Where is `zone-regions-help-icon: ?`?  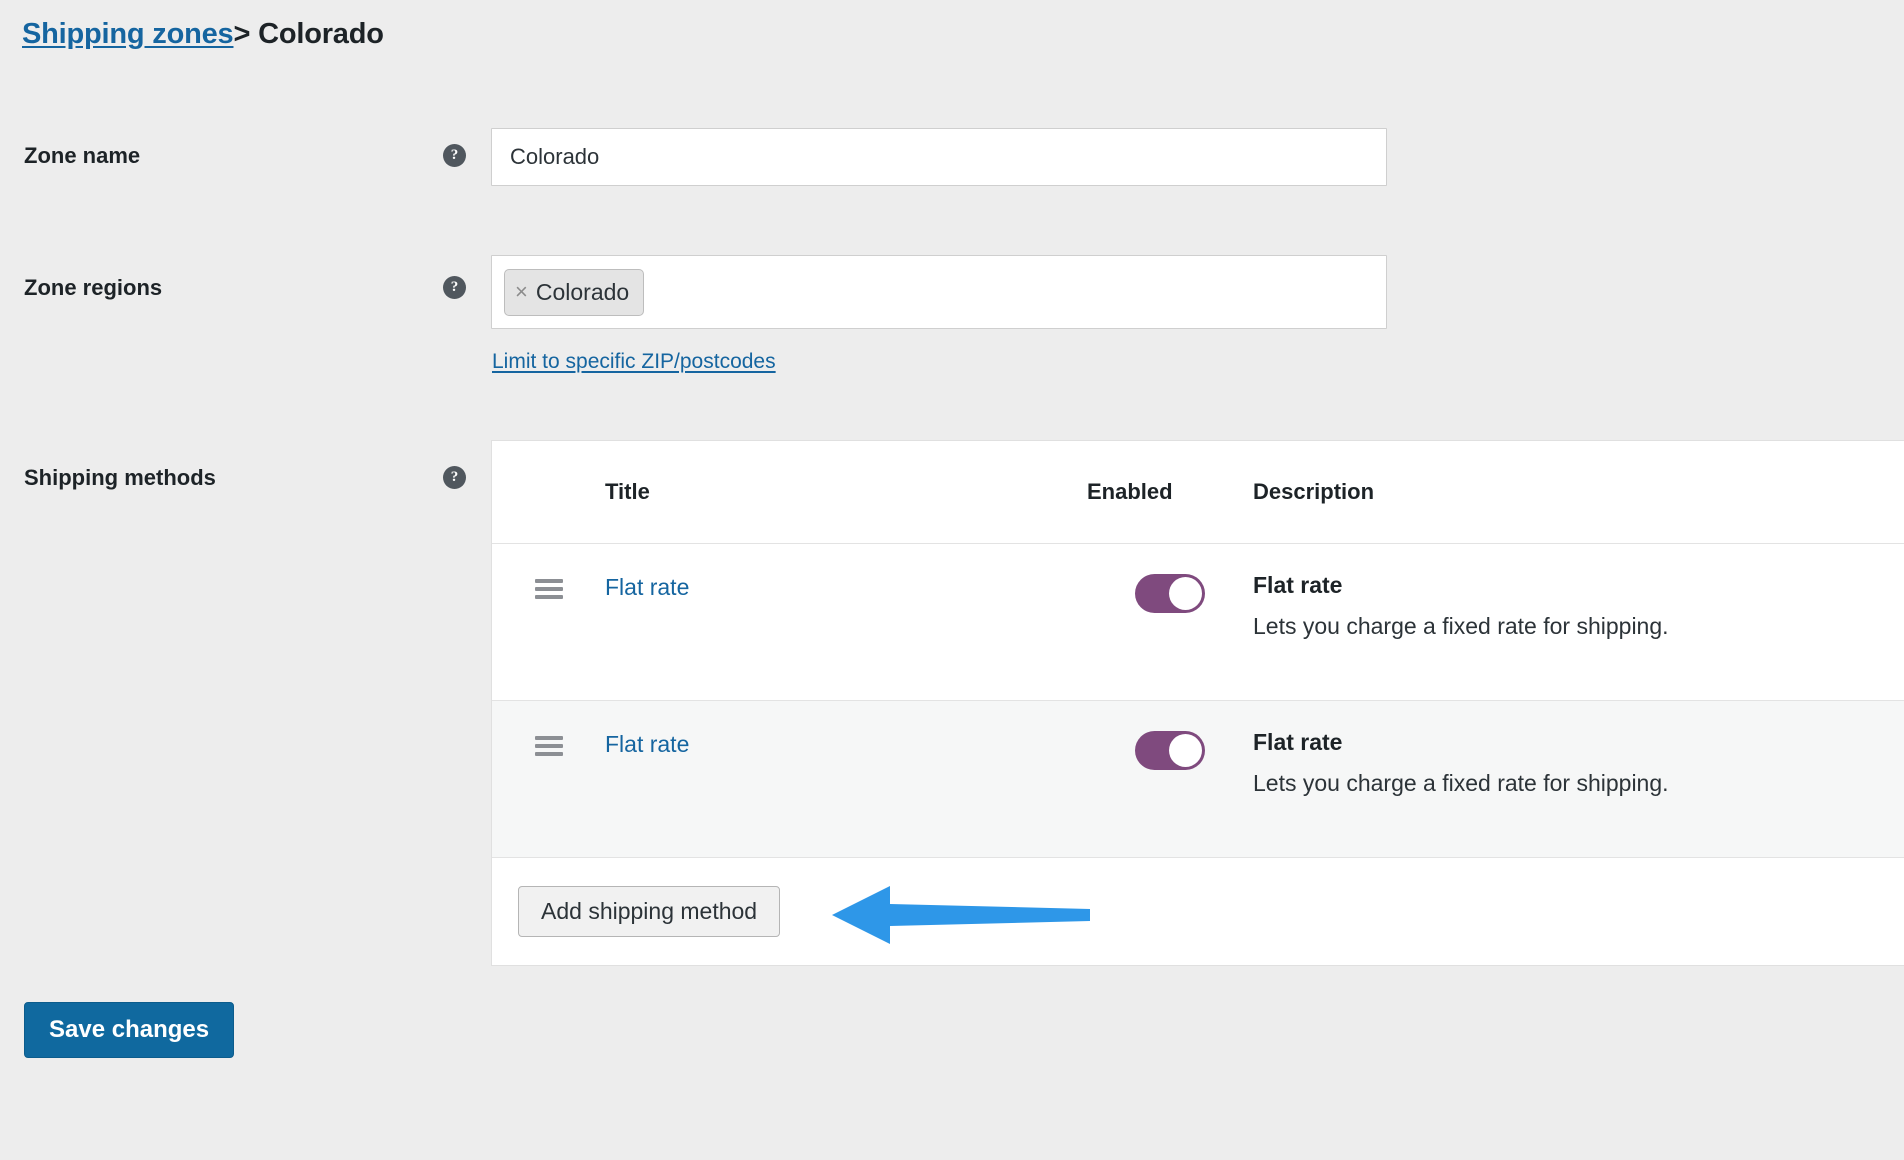
zone-regions-help-icon: ? is located at coordinates (454, 287).